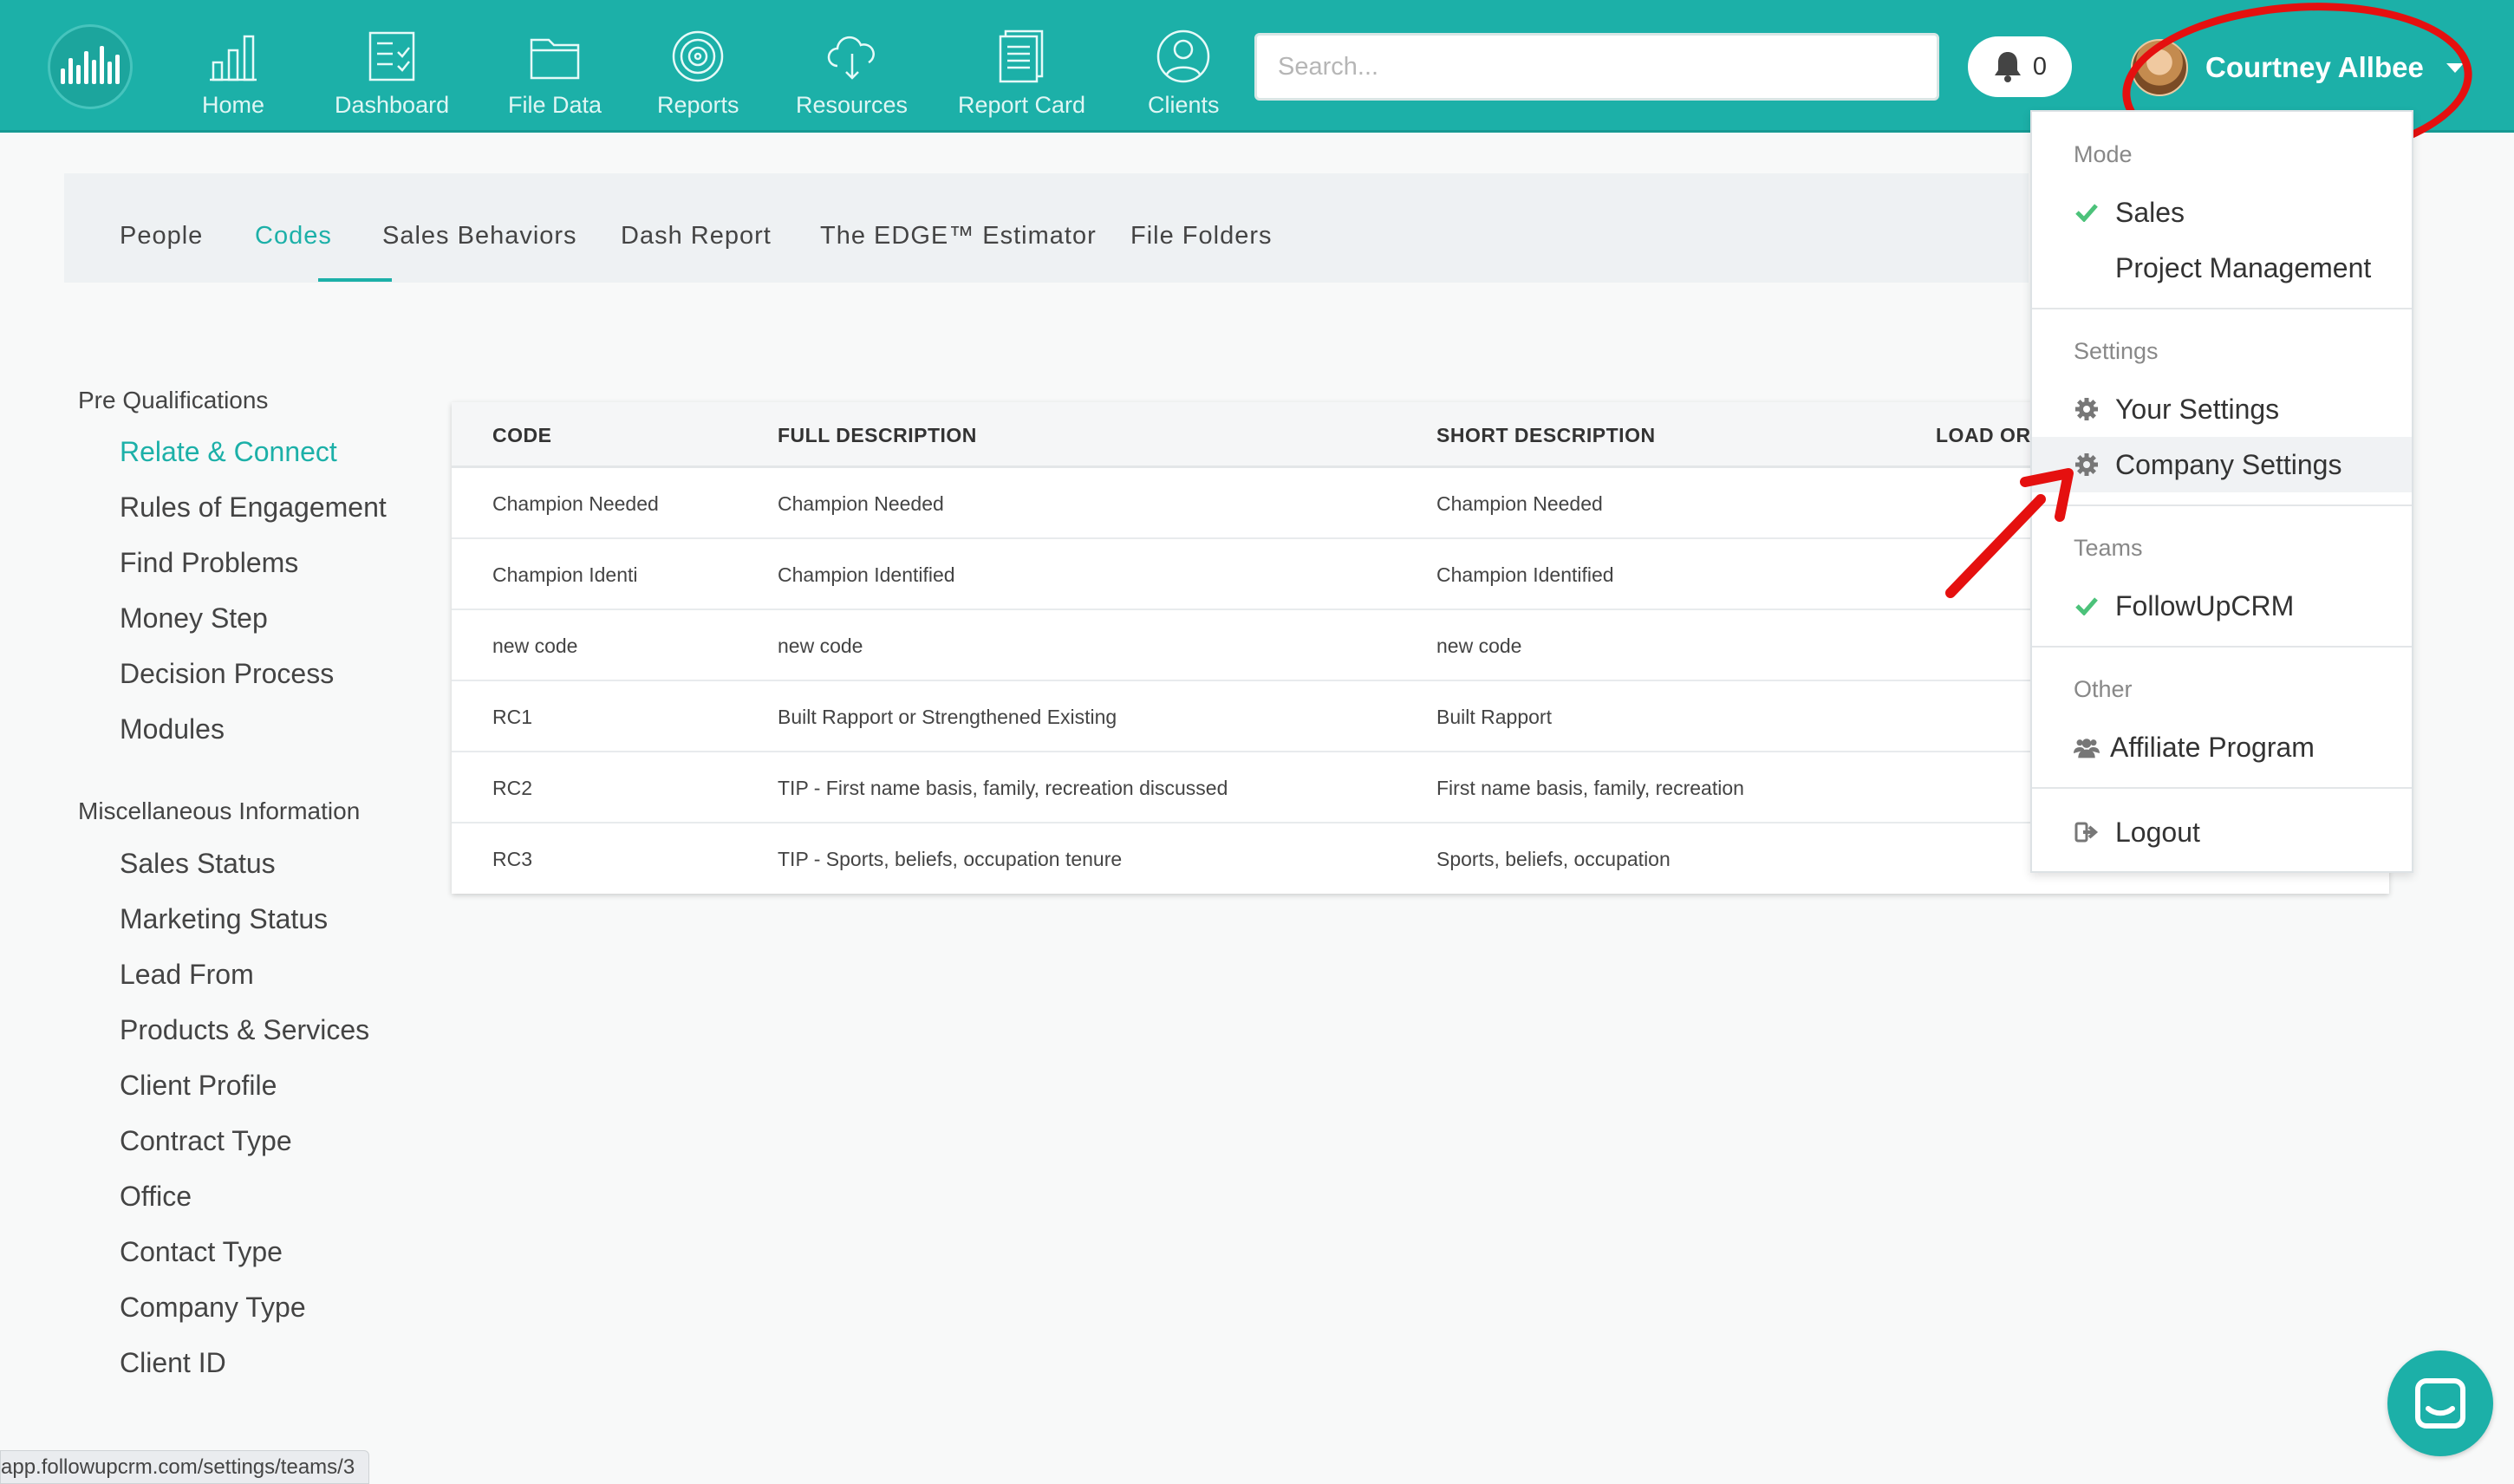  I want to click on cell-full-description: TIP - Sports, beliefs, occupation tenure, so click(950, 859).